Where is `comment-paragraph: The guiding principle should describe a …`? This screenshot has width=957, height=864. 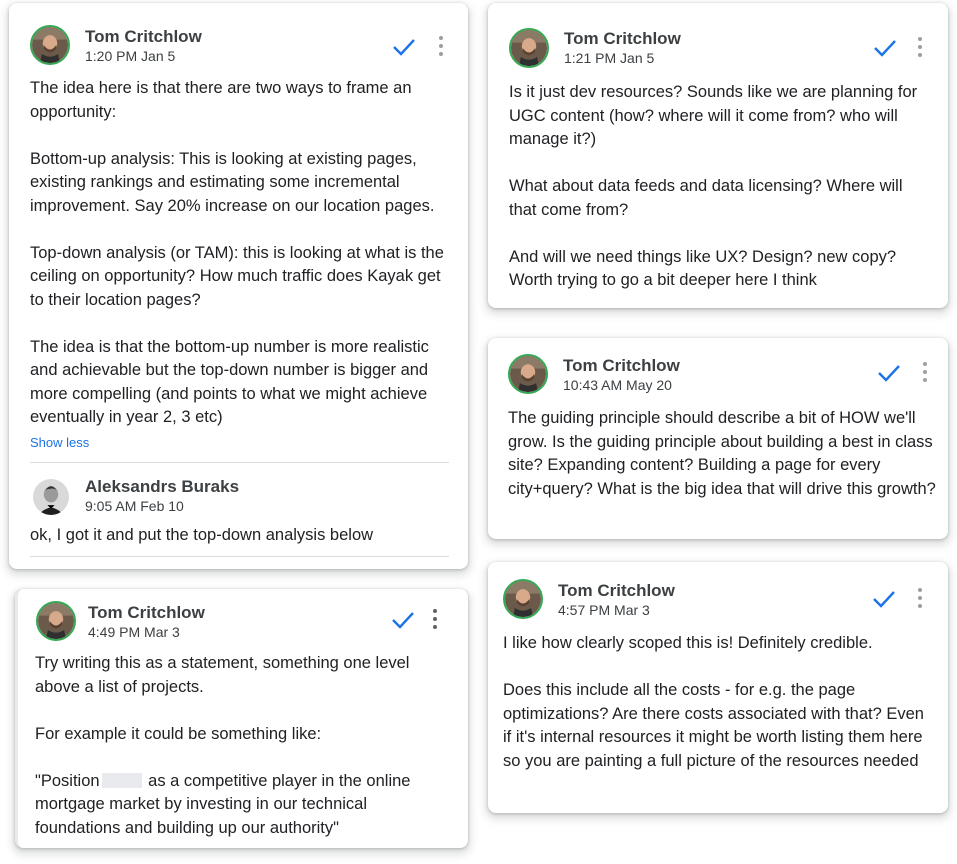
comment-paragraph: The guiding principle should describe a … is located at coordinates (722, 453).